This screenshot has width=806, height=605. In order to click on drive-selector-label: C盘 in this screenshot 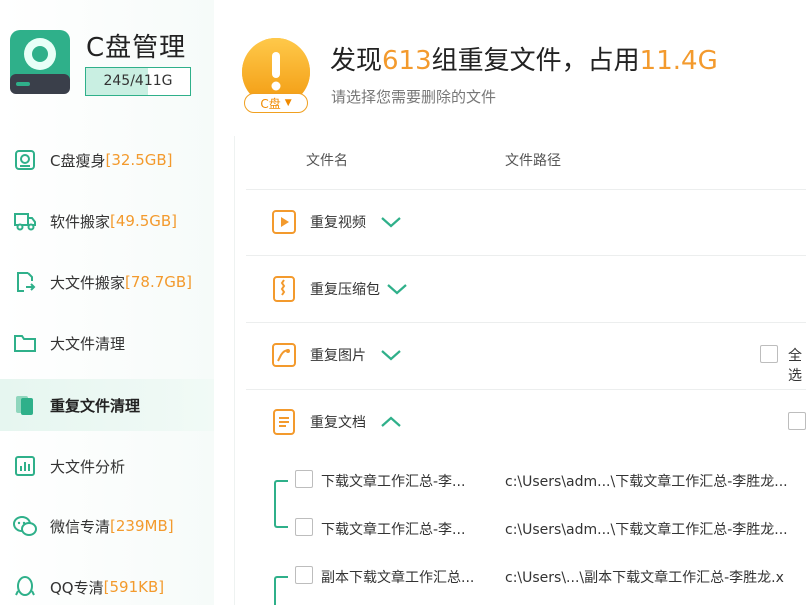, I will do `click(270, 103)`.